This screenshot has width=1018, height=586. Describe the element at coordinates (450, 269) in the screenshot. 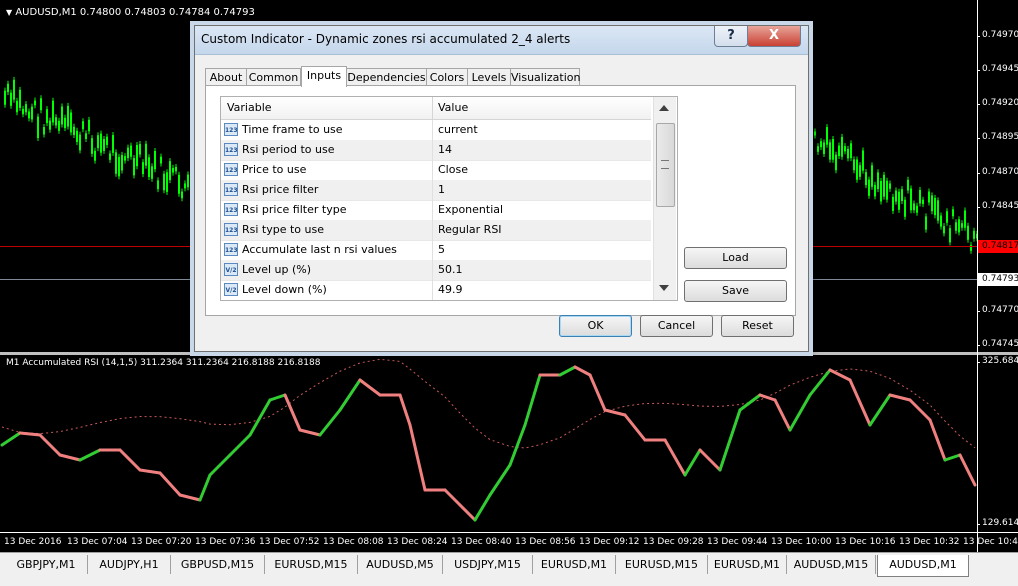

I see `variable-value: 50.1` at that location.